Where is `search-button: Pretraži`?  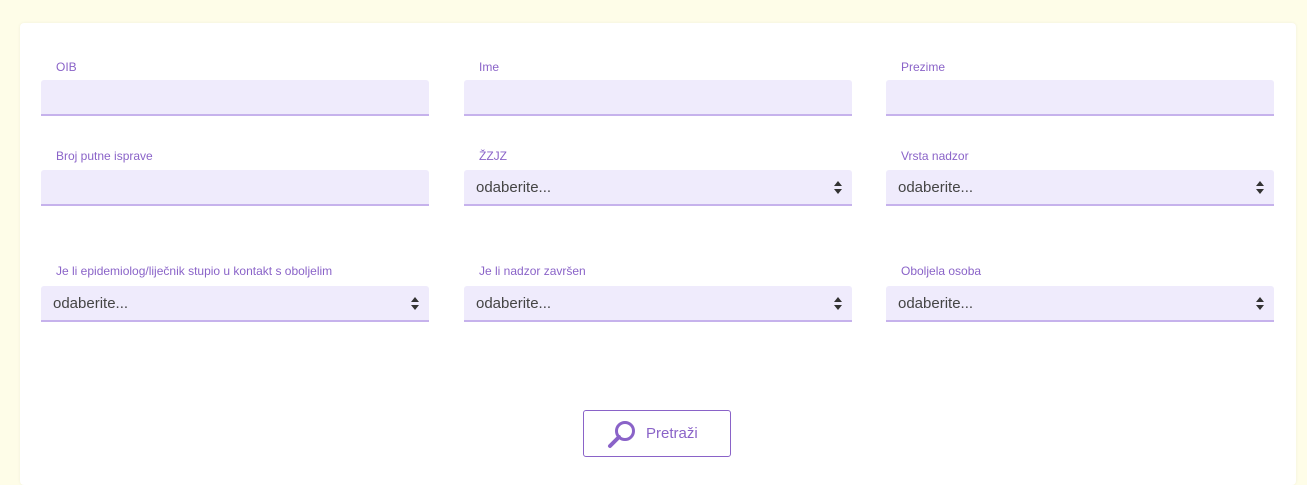 search-button: Pretraži is located at coordinates (657, 433).